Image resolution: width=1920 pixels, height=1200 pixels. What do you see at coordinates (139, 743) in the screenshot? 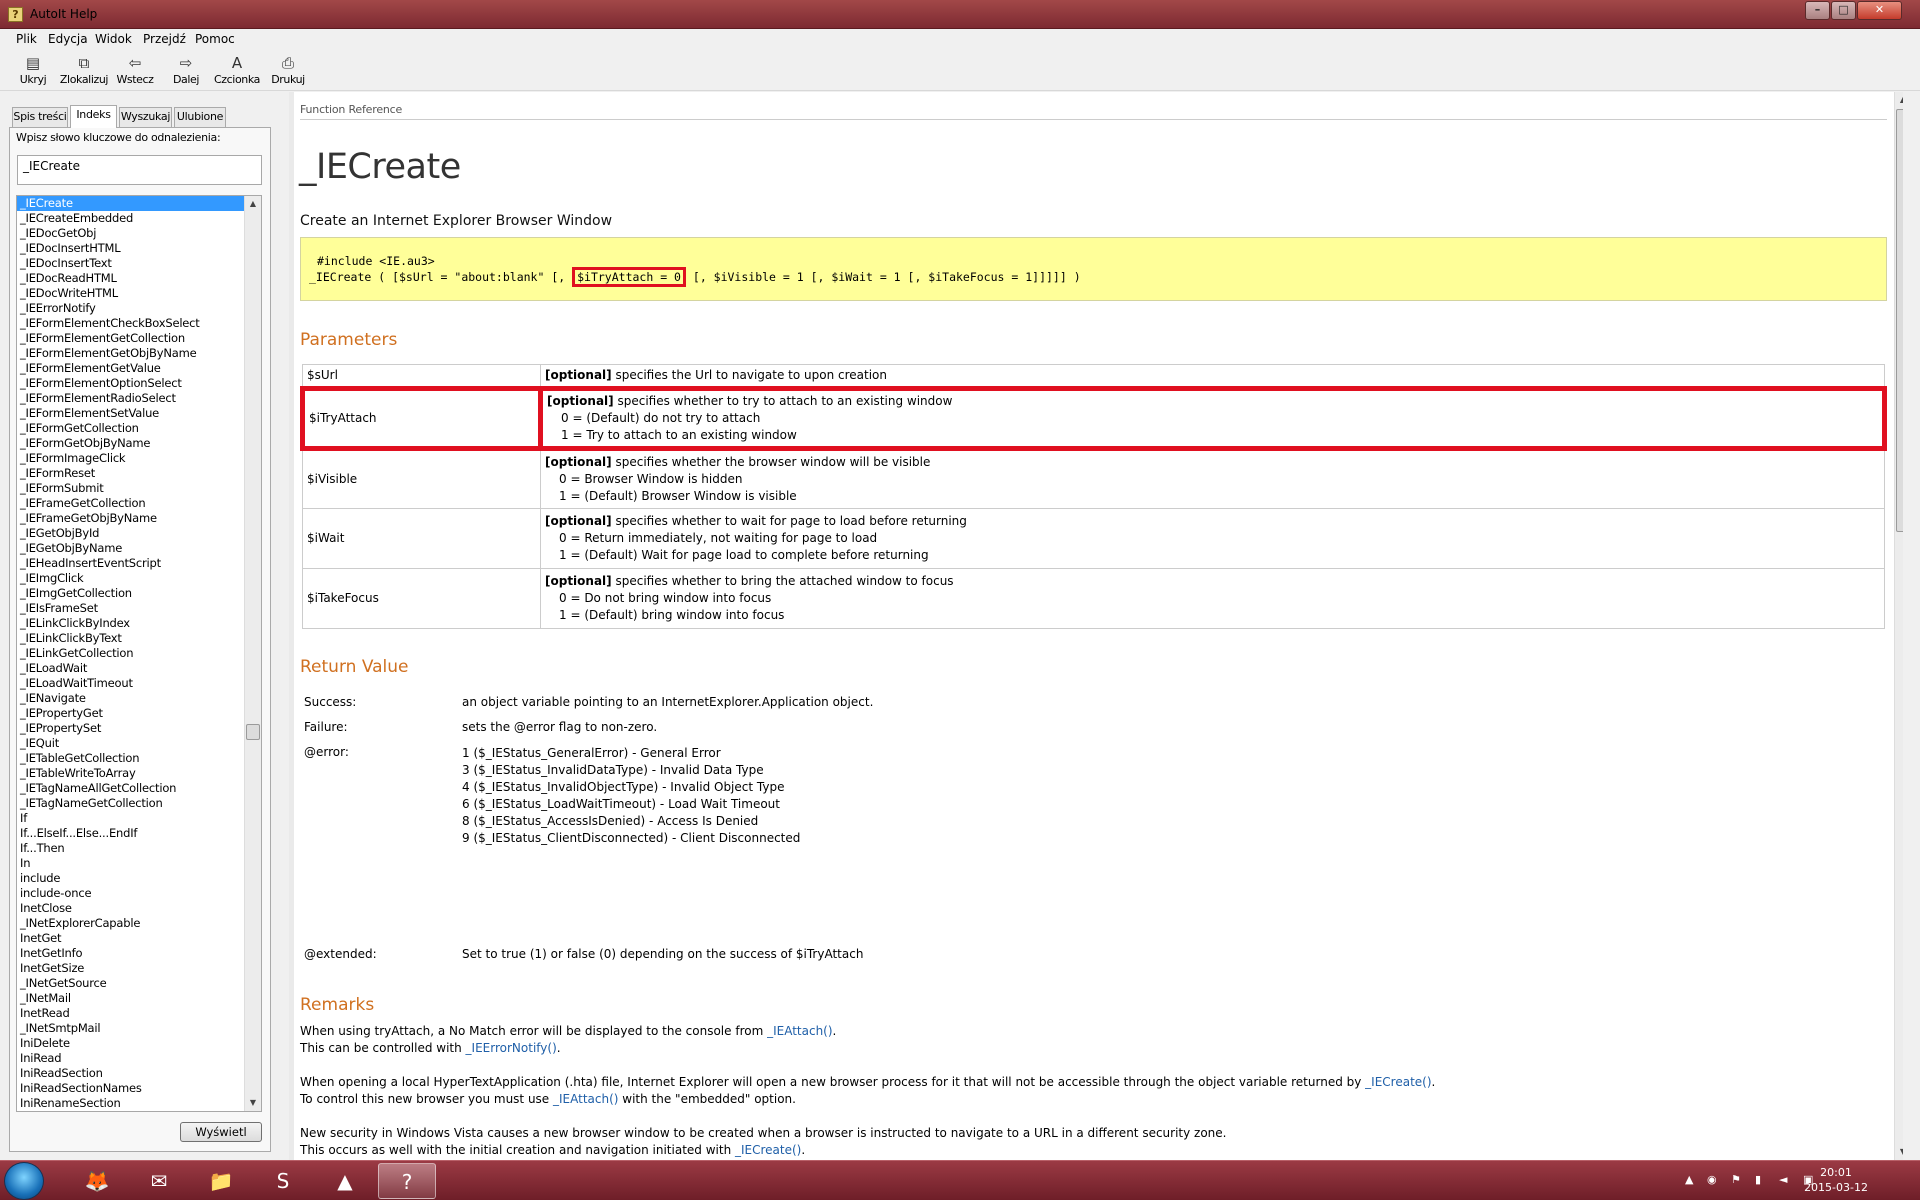
I see `index-list-item: _IEQuit` at bounding box center [139, 743].